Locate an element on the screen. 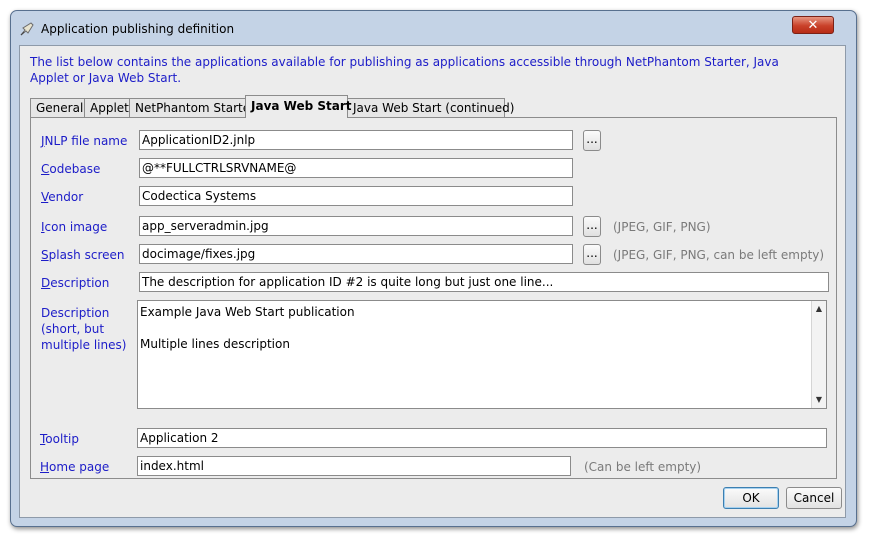 This screenshot has height=542, width=870. close-icon: ✕ is located at coordinates (813, 25).